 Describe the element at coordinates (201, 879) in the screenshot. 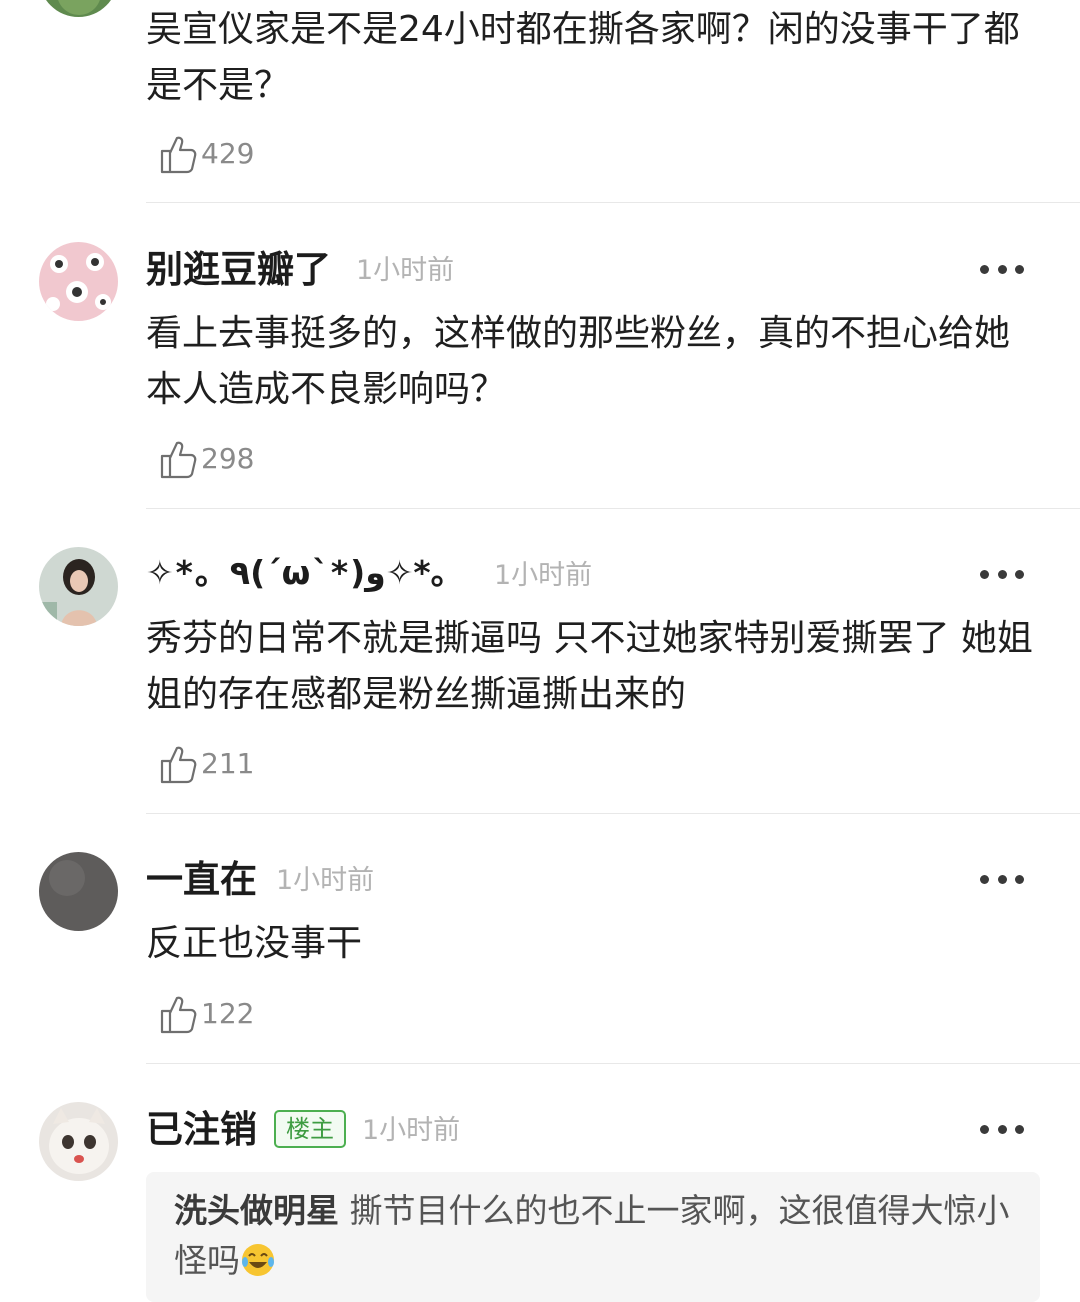

I see `username: 一直在` at that location.